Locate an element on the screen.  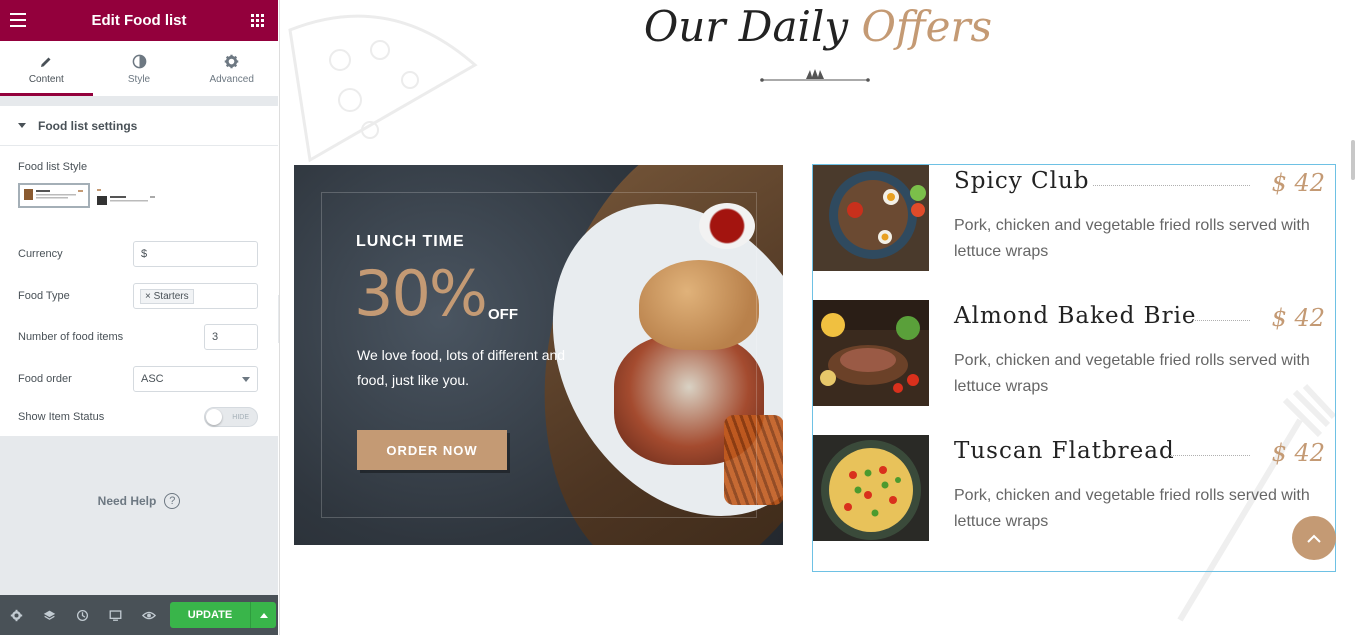
panel-footer: UPDATE is located at coordinates (139, 615).